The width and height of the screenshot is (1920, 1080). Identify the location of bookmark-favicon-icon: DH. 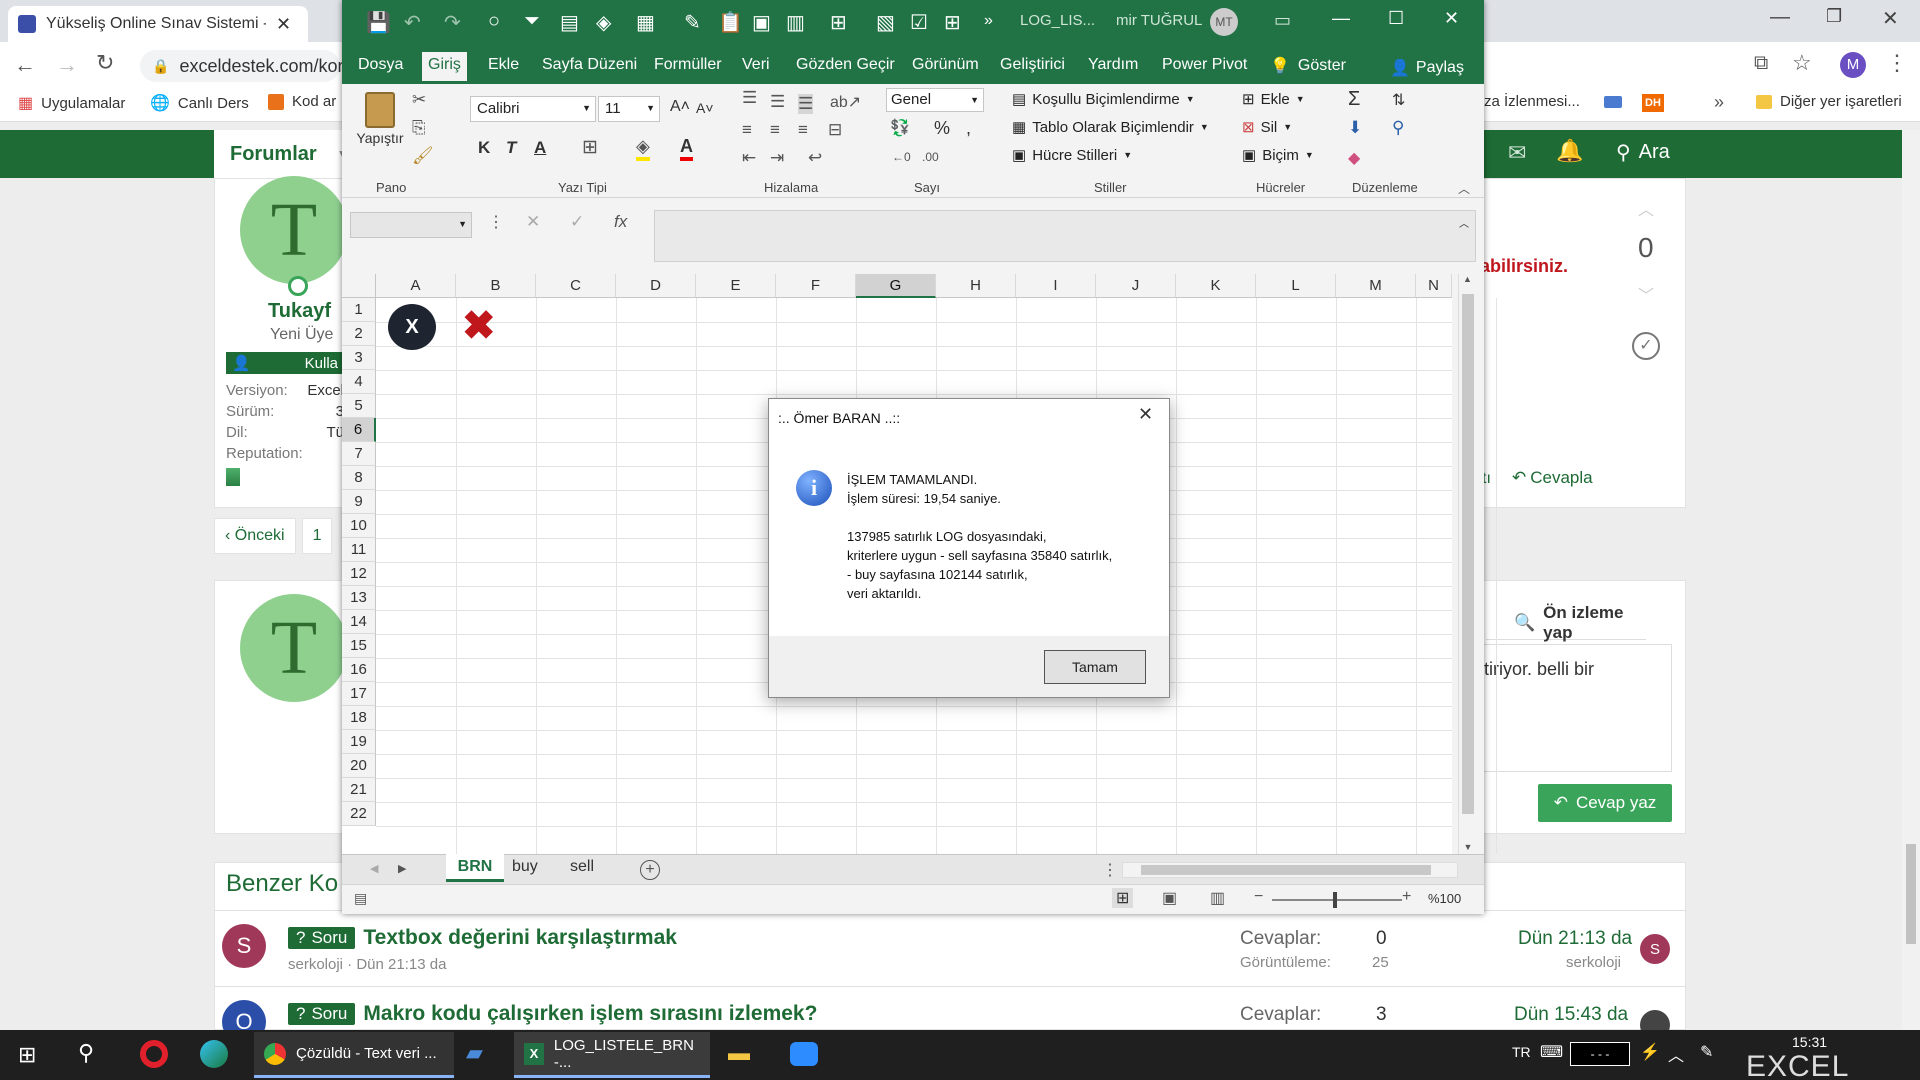
(1653, 103).